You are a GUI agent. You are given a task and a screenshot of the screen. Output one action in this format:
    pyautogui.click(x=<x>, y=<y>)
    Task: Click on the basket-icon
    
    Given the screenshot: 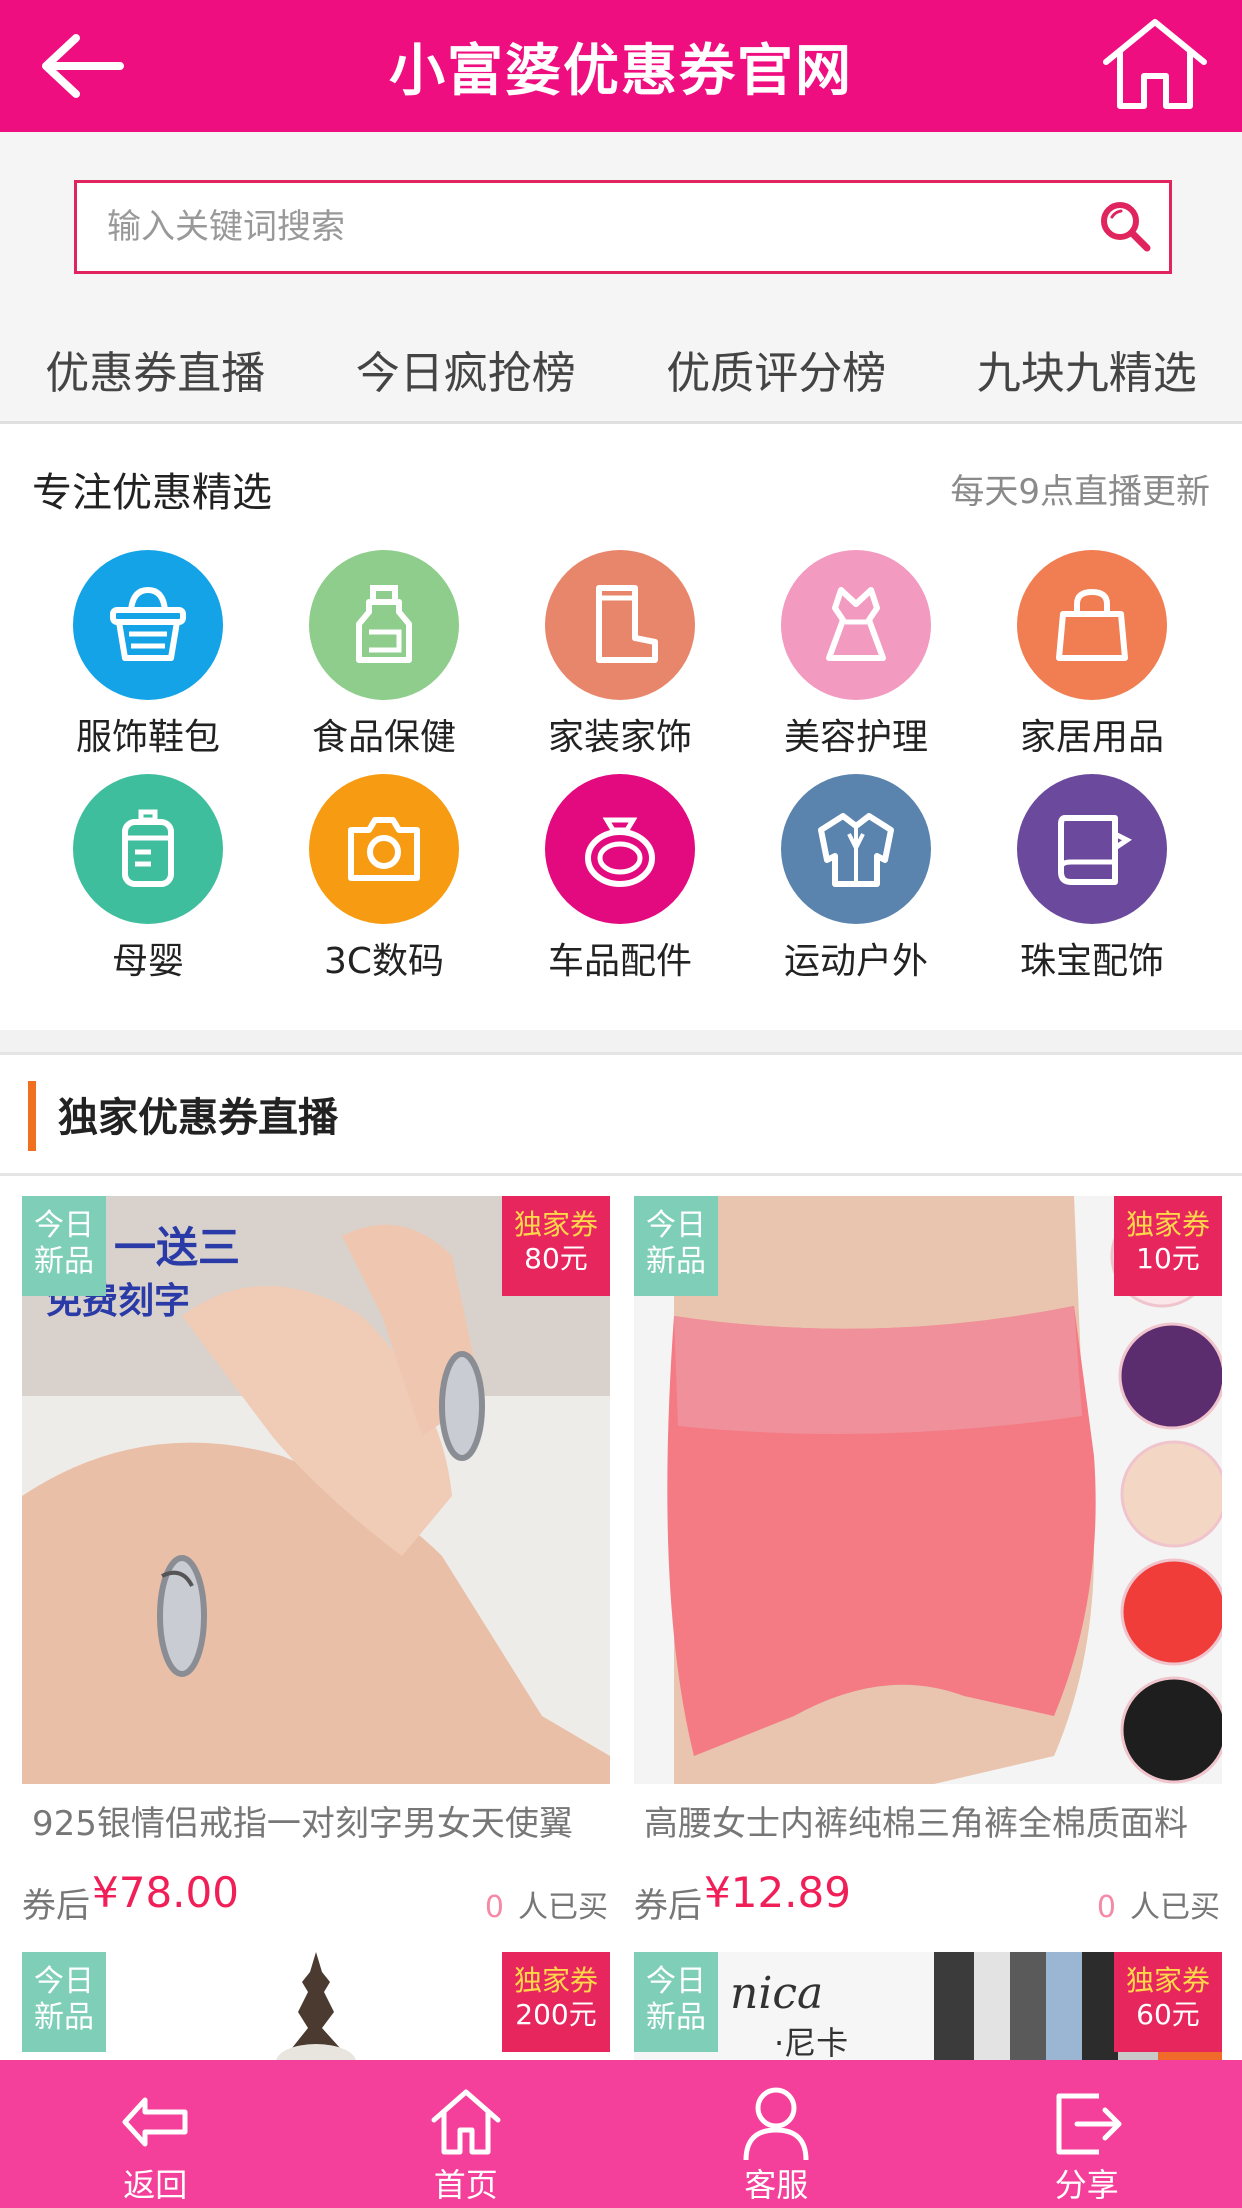 What is the action you would take?
    pyautogui.click(x=148, y=625)
    